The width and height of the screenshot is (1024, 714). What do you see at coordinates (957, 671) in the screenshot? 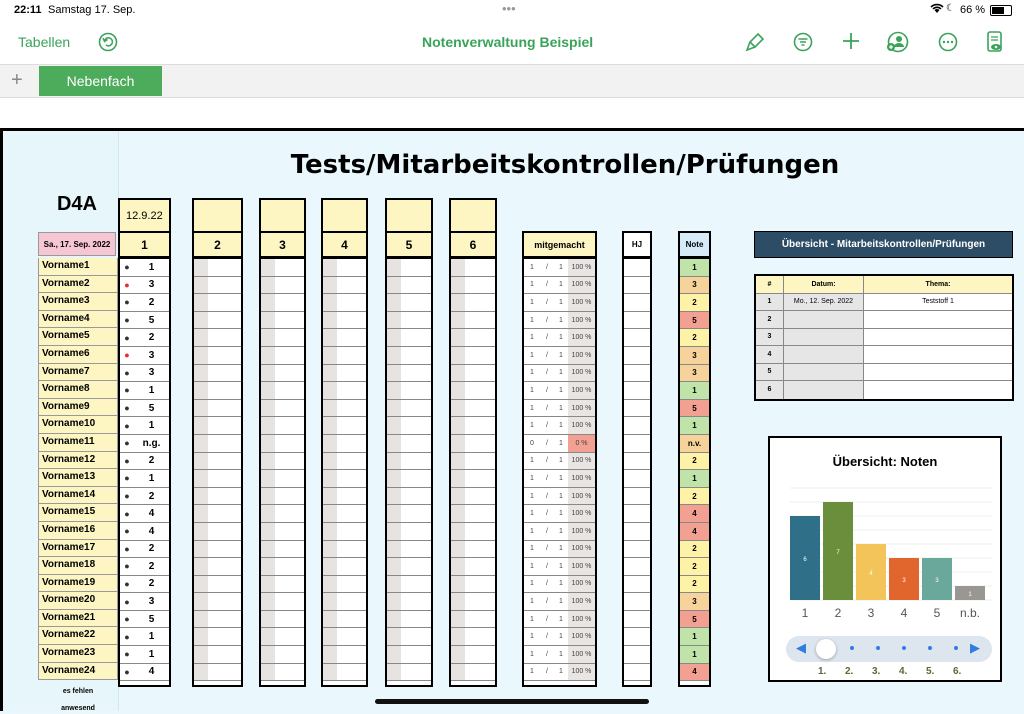
I see `slider-label: 6.` at bounding box center [957, 671].